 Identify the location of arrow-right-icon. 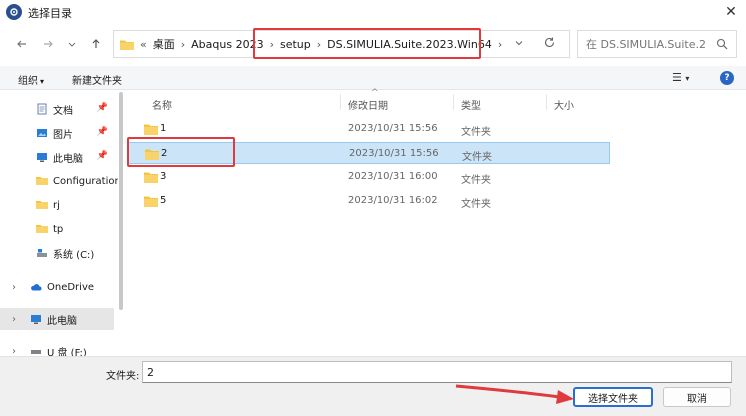
(48, 44).